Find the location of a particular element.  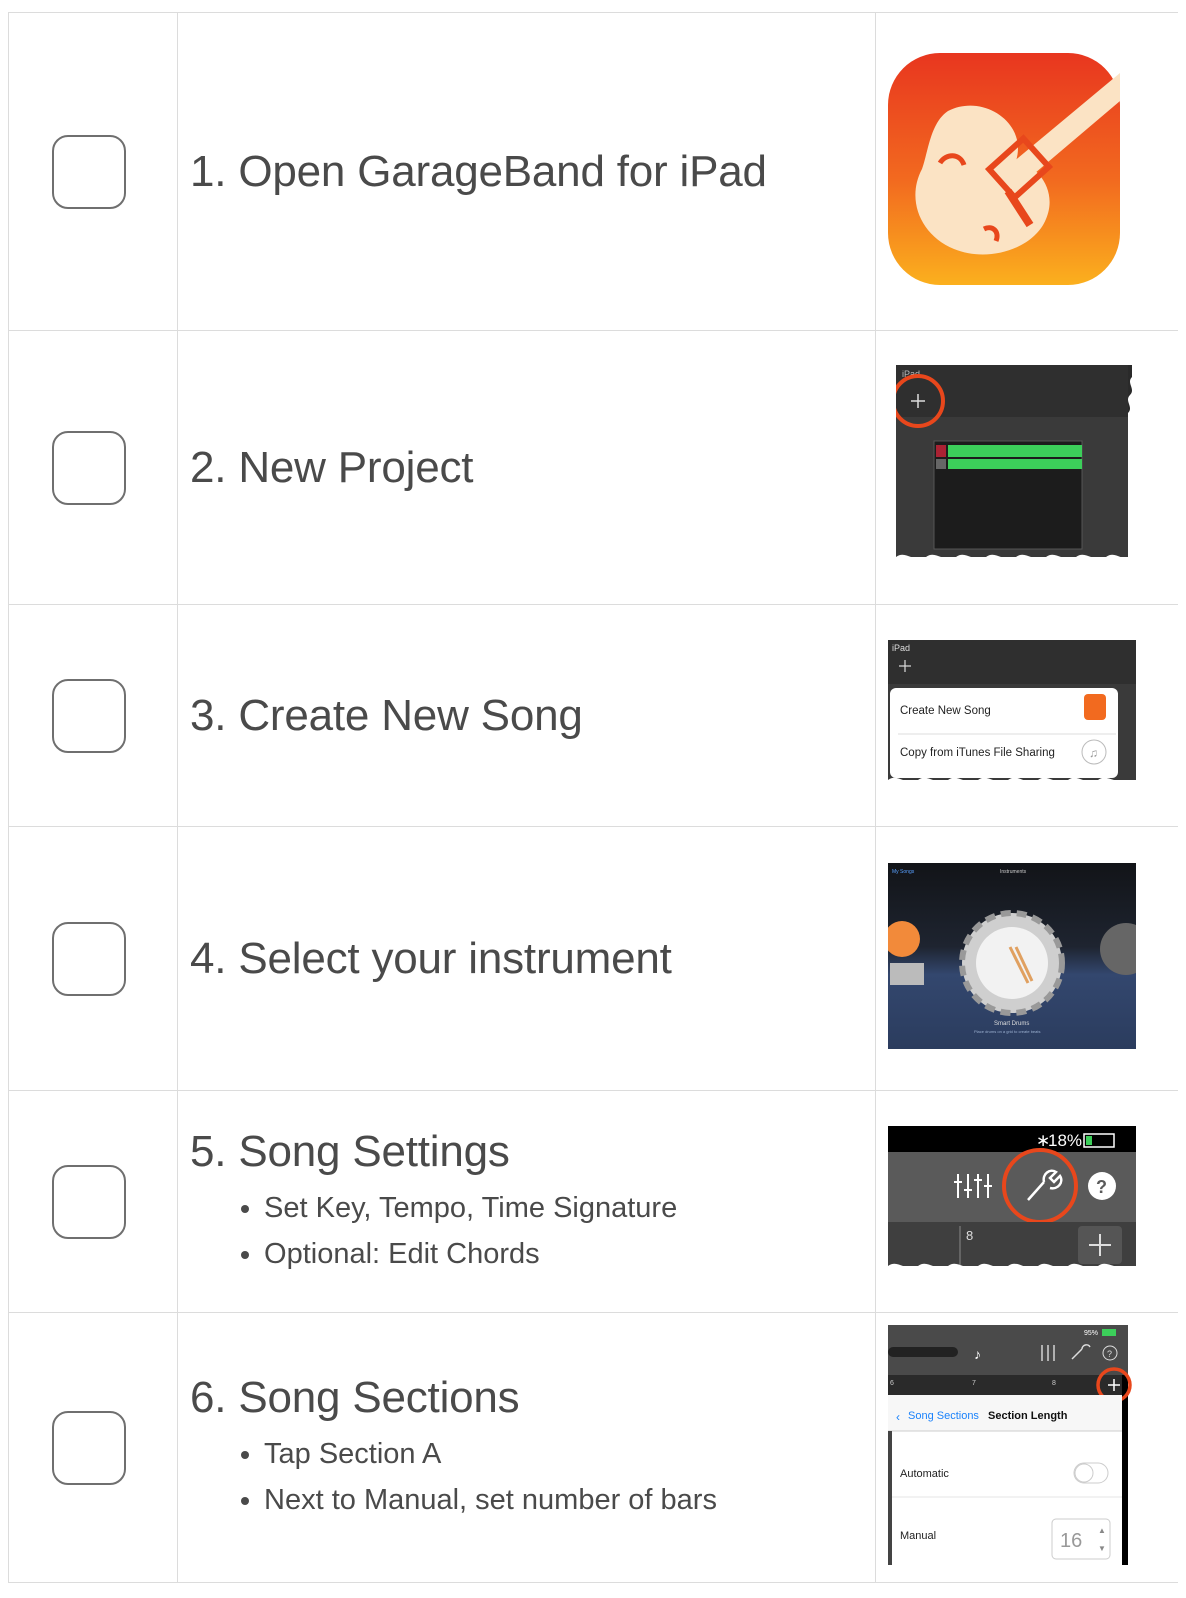

step-3-title: 3. Create New Song is located at coordinates (386, 715).